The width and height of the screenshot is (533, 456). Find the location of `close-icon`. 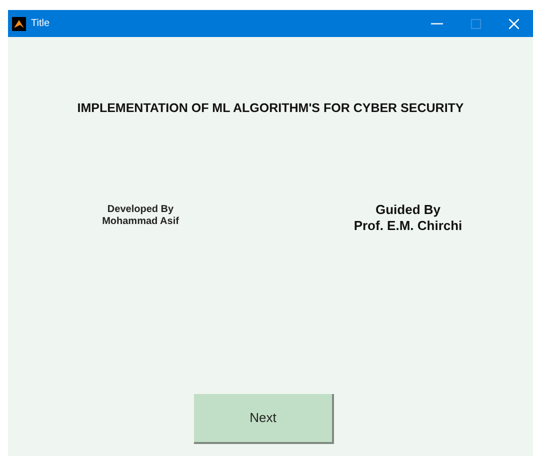

close-icon is located at coordinates (514, 23).